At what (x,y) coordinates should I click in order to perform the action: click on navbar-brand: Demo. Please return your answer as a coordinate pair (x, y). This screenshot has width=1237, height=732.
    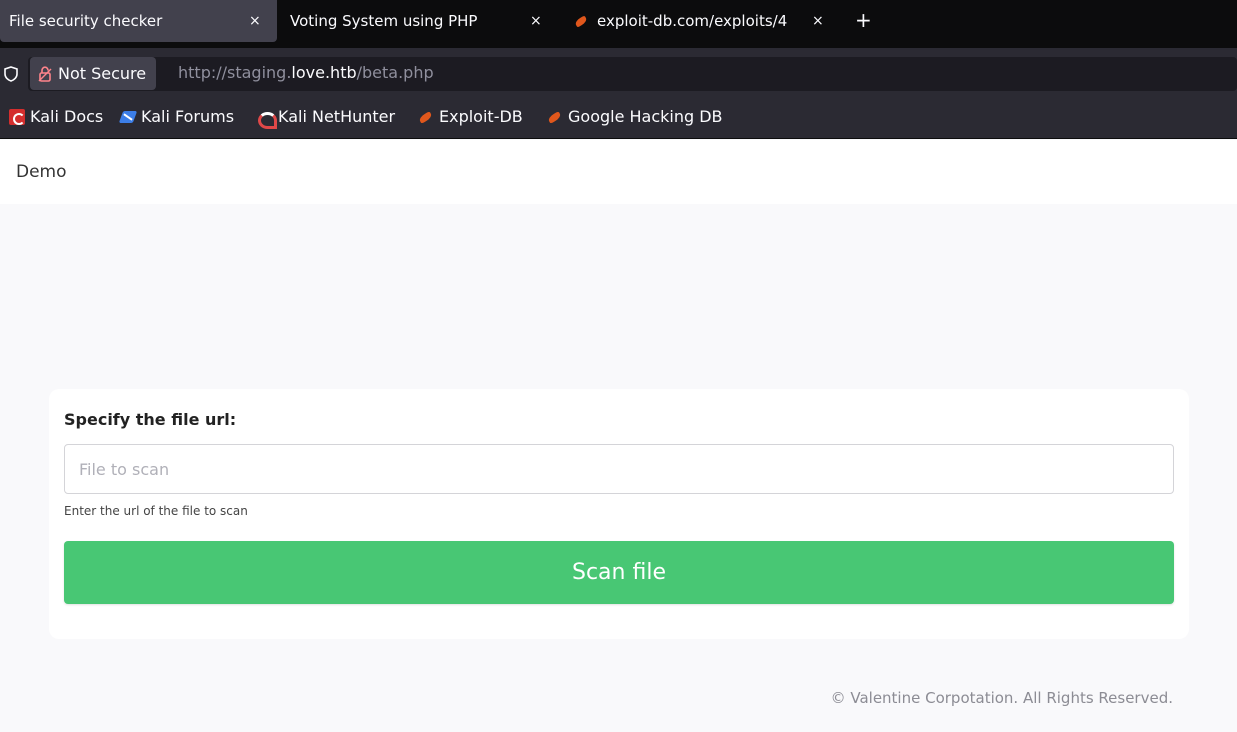
    Looking at the image, I should click on (41, 172).